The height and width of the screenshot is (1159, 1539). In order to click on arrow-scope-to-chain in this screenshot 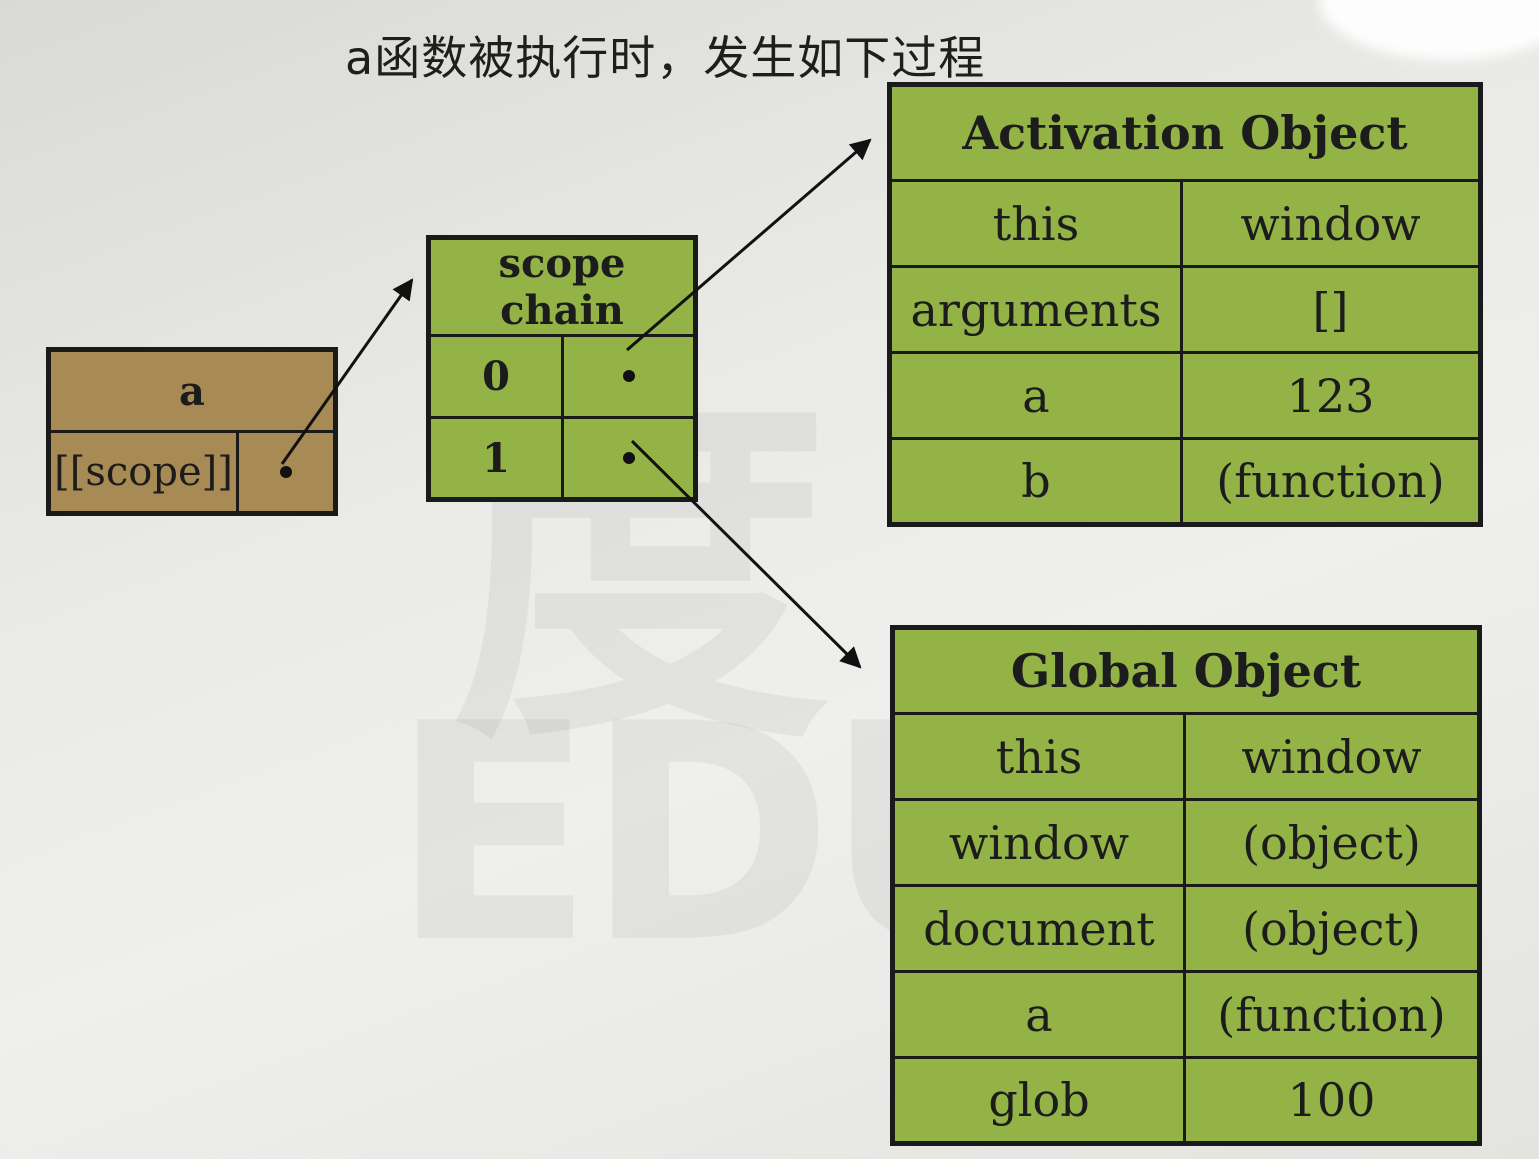, I will do `click(347, 371)`.